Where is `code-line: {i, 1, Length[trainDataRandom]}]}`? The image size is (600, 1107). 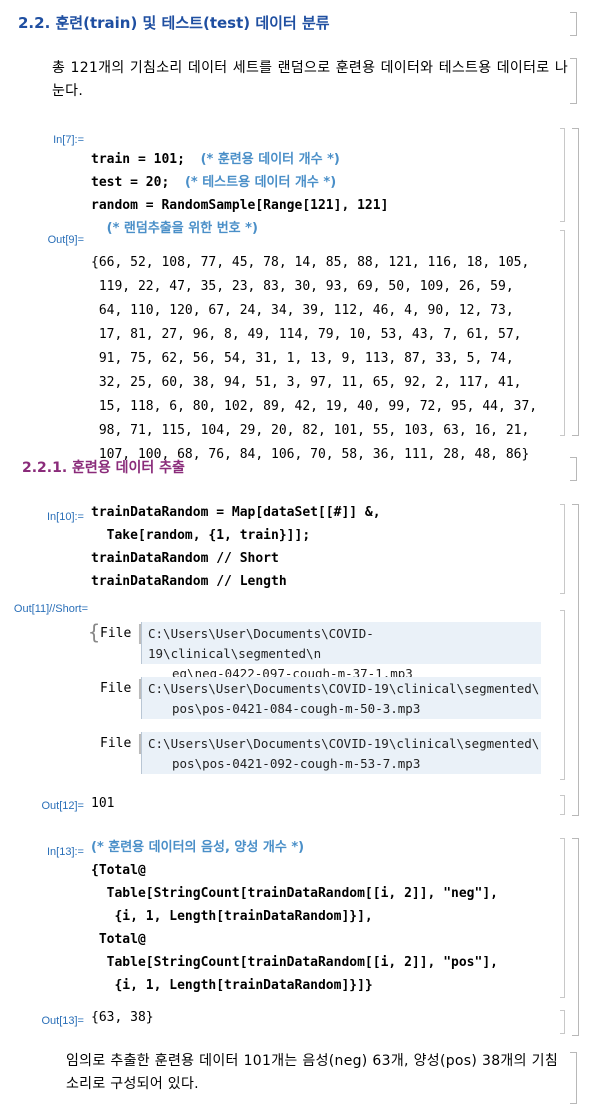
code-line: {i, 1, Length[trainDataRandom]}]} is located at coordinates (232, 985).